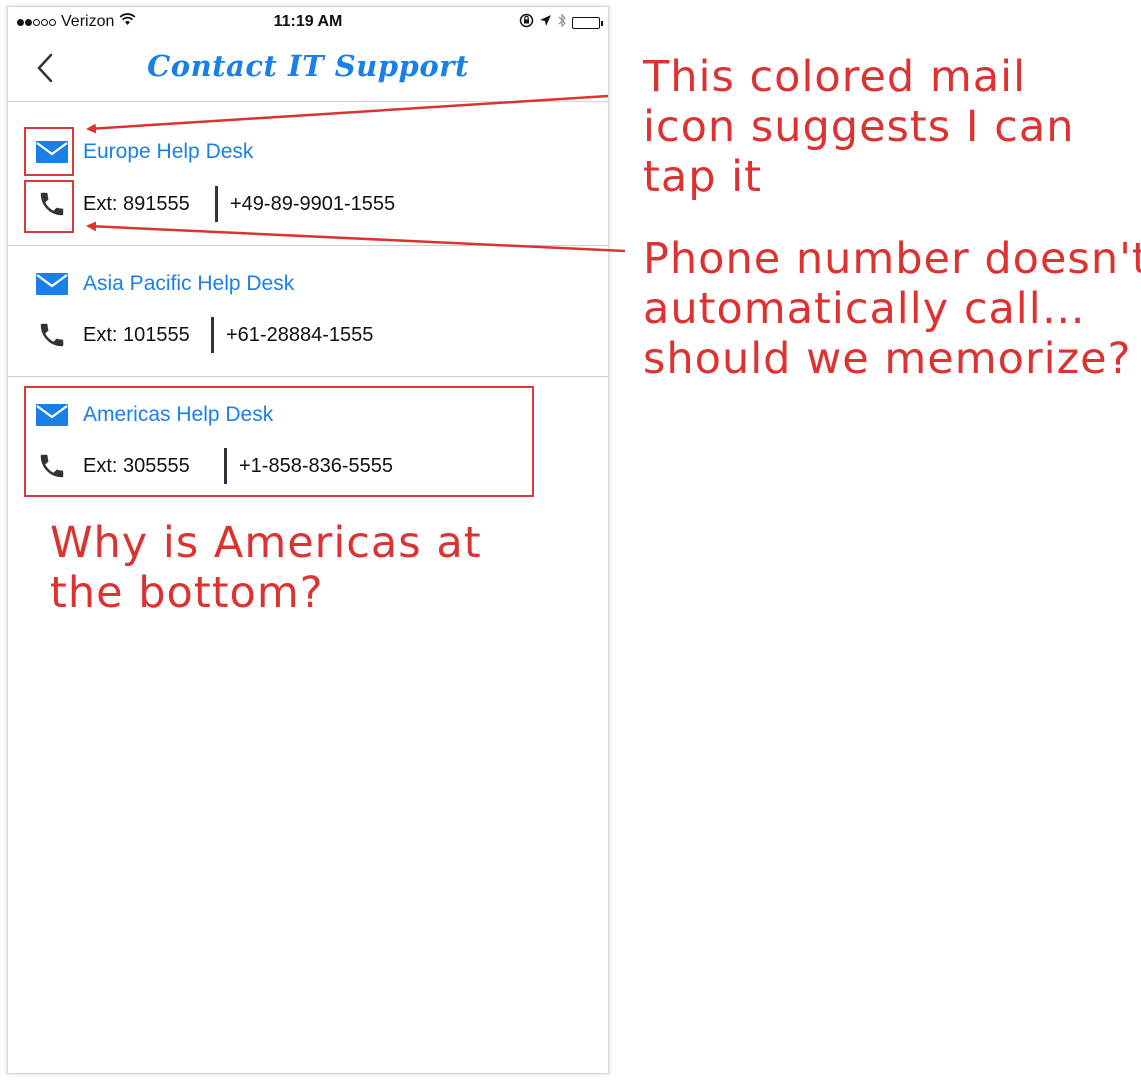 The image size is (1141, 1081). What do you see at coordinates (347, 114) in the screenshot?
I see `mail-arrow` at bounding box center [347, 114].